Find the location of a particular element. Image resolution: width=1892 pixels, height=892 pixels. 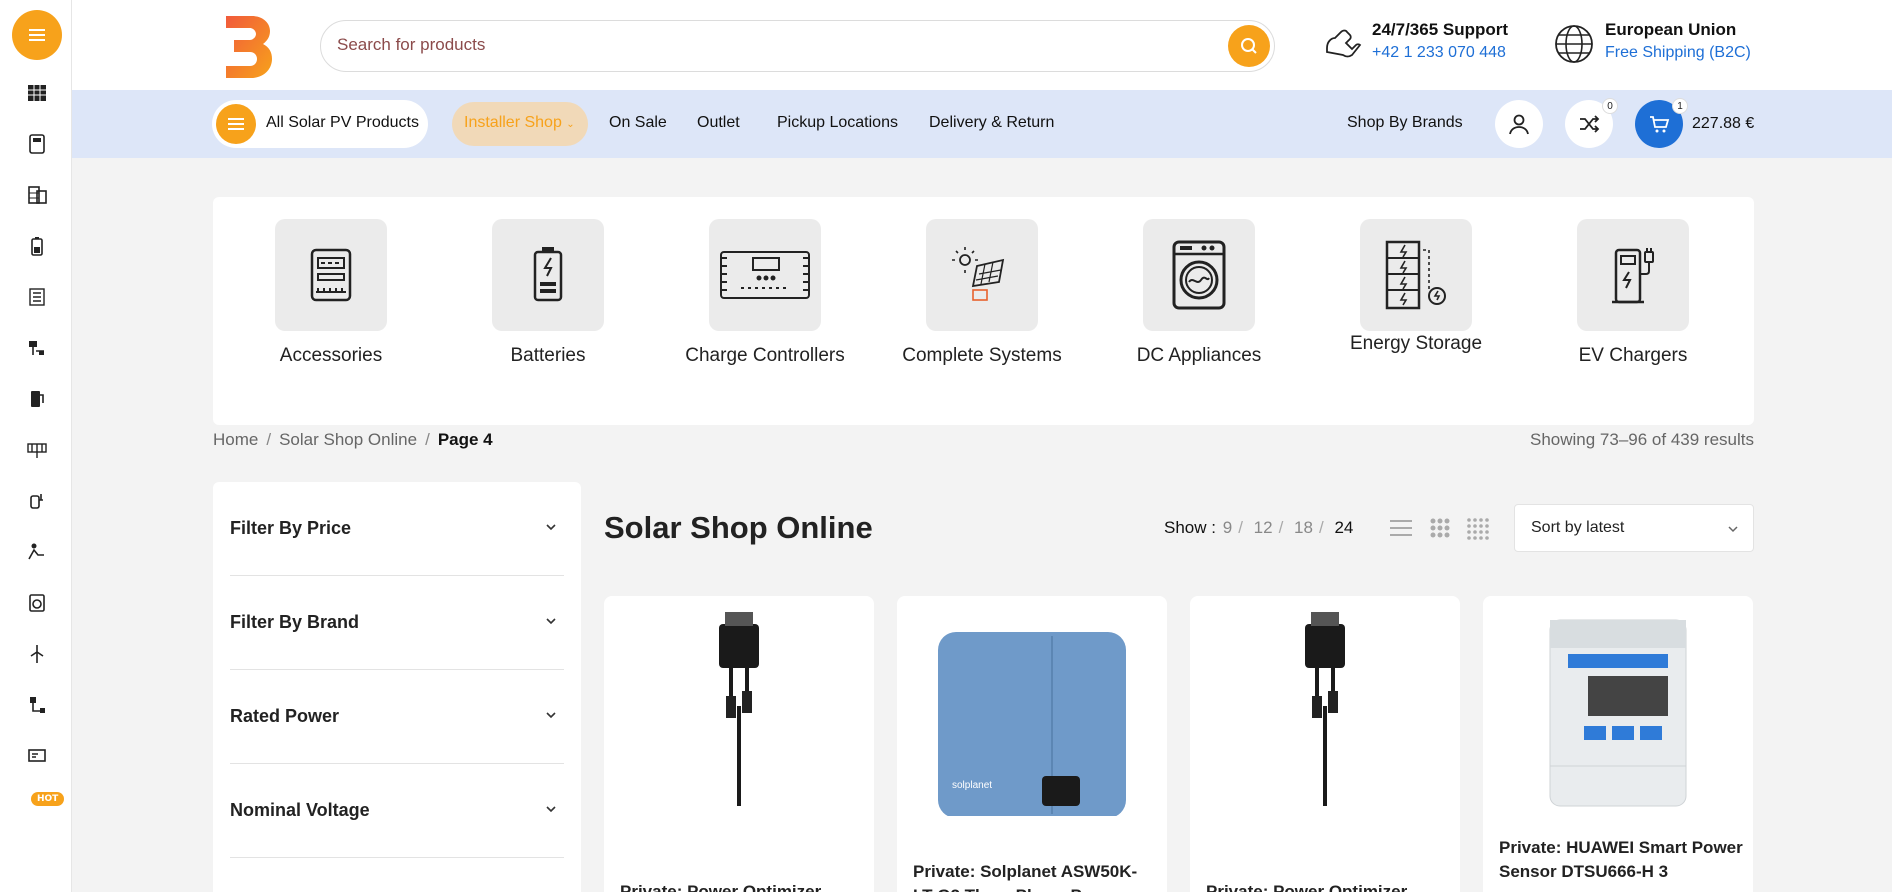

category-label: Energy Storage is located at coordinates (1416, 343).